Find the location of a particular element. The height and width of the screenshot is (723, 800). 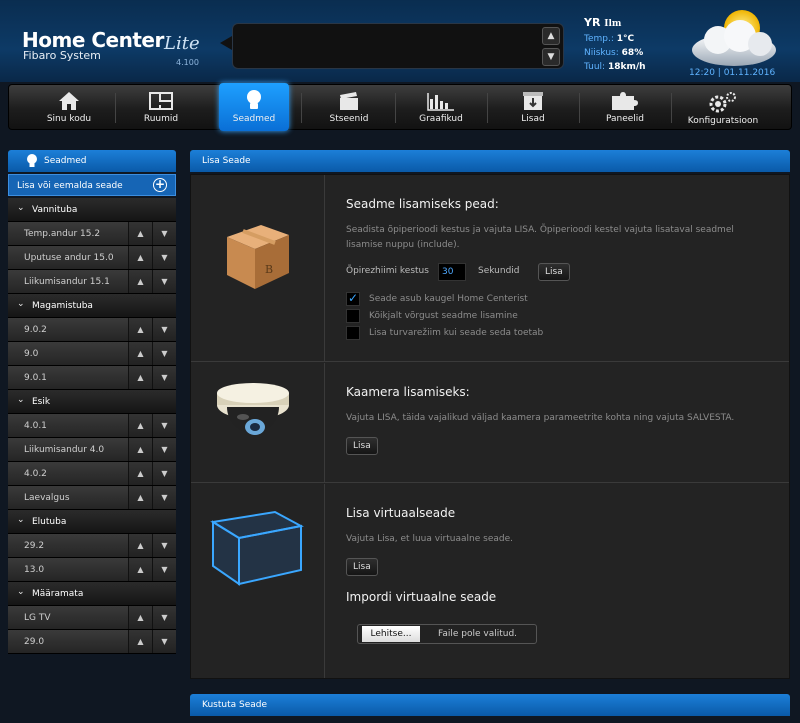

virtual-cube-icon is located at coordinates (257, 548).